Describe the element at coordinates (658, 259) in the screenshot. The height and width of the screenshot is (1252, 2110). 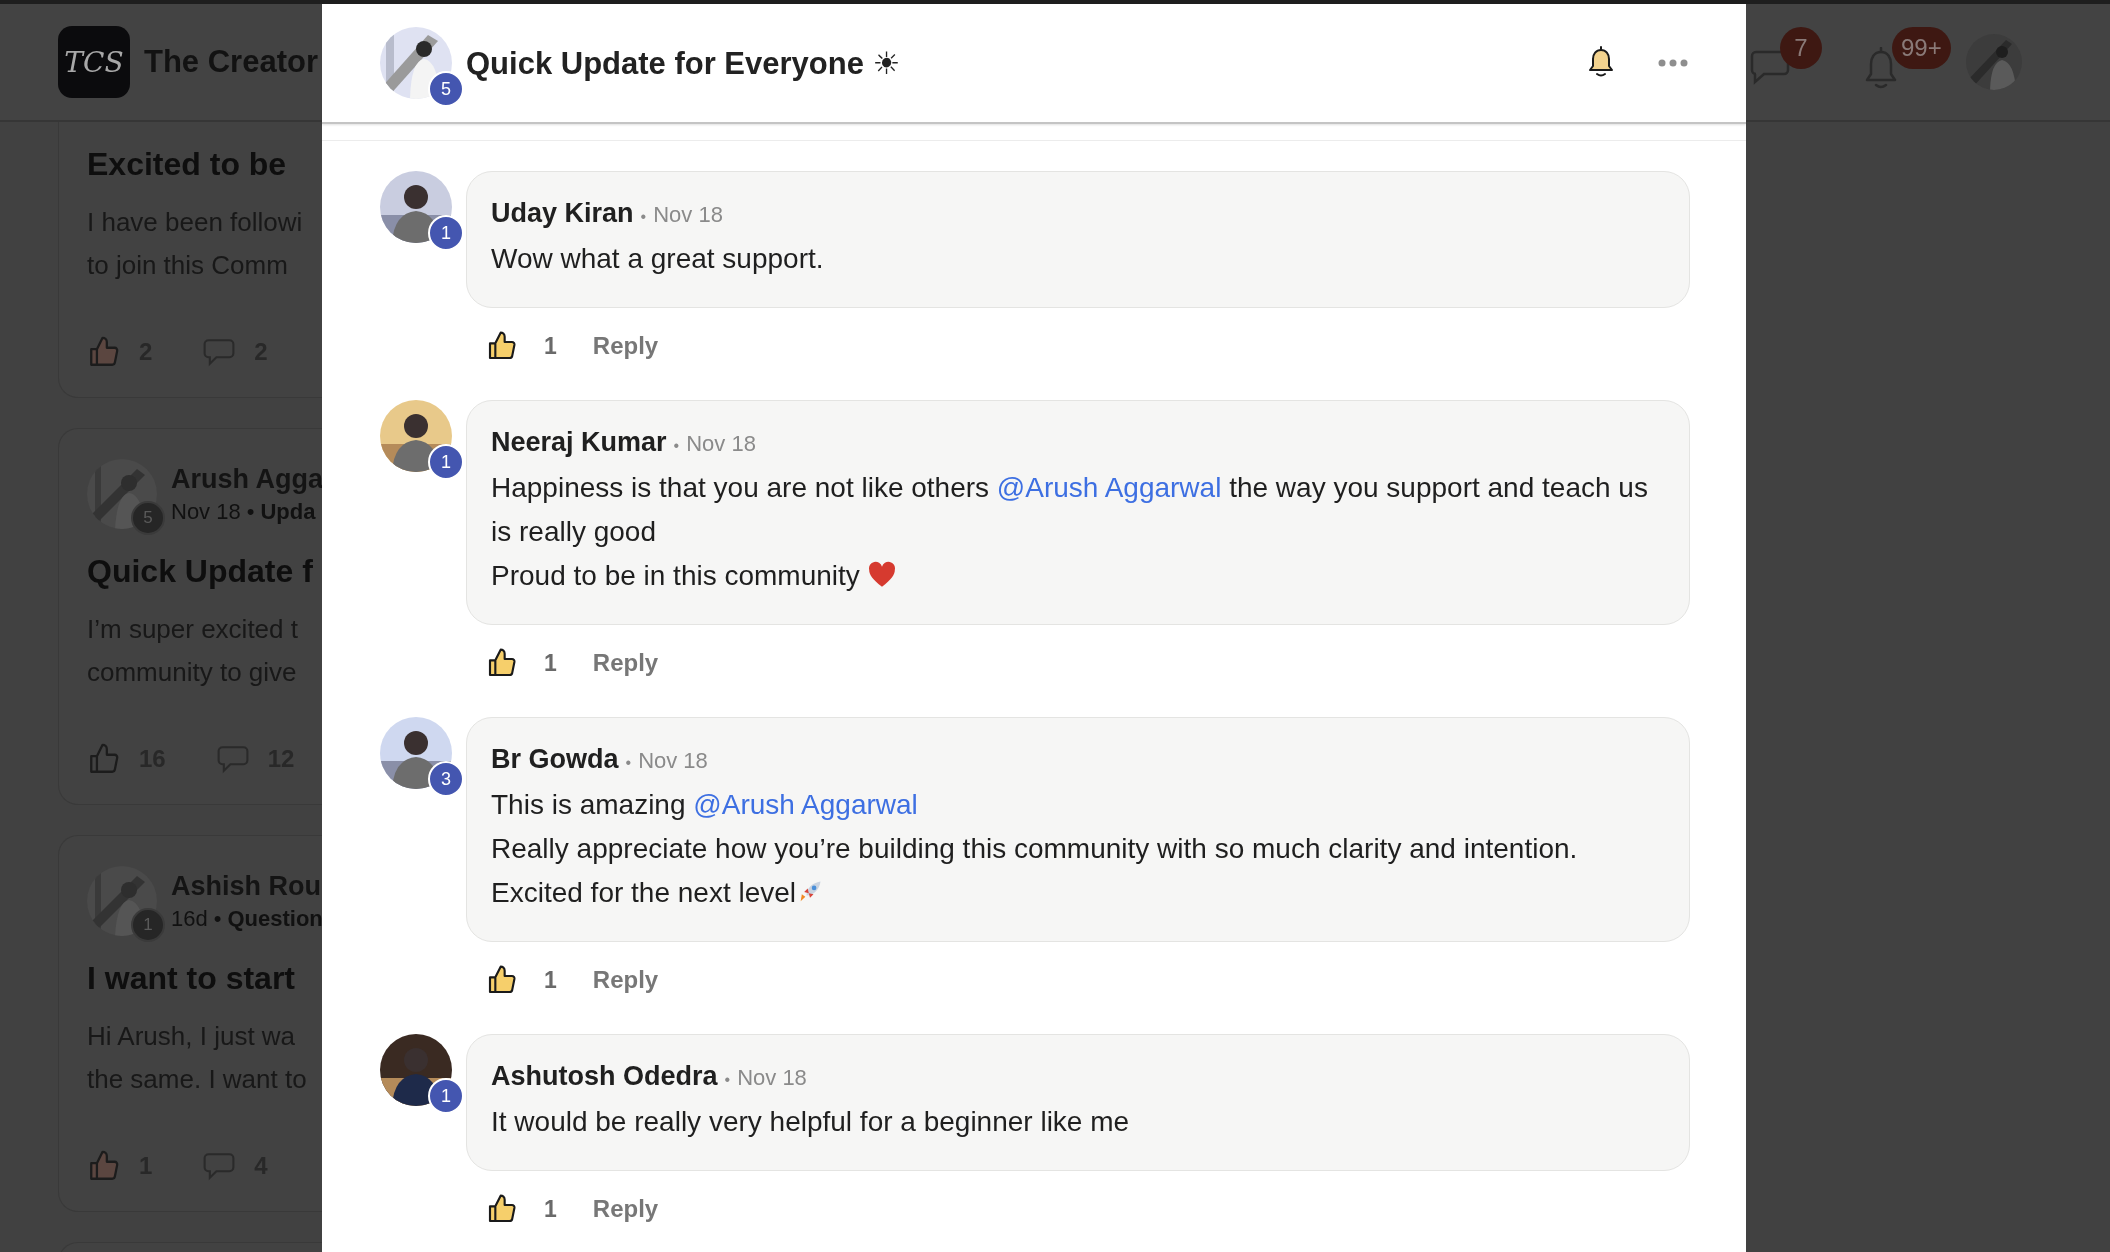
I see `comment-text: Wow what a great support.` at that location.